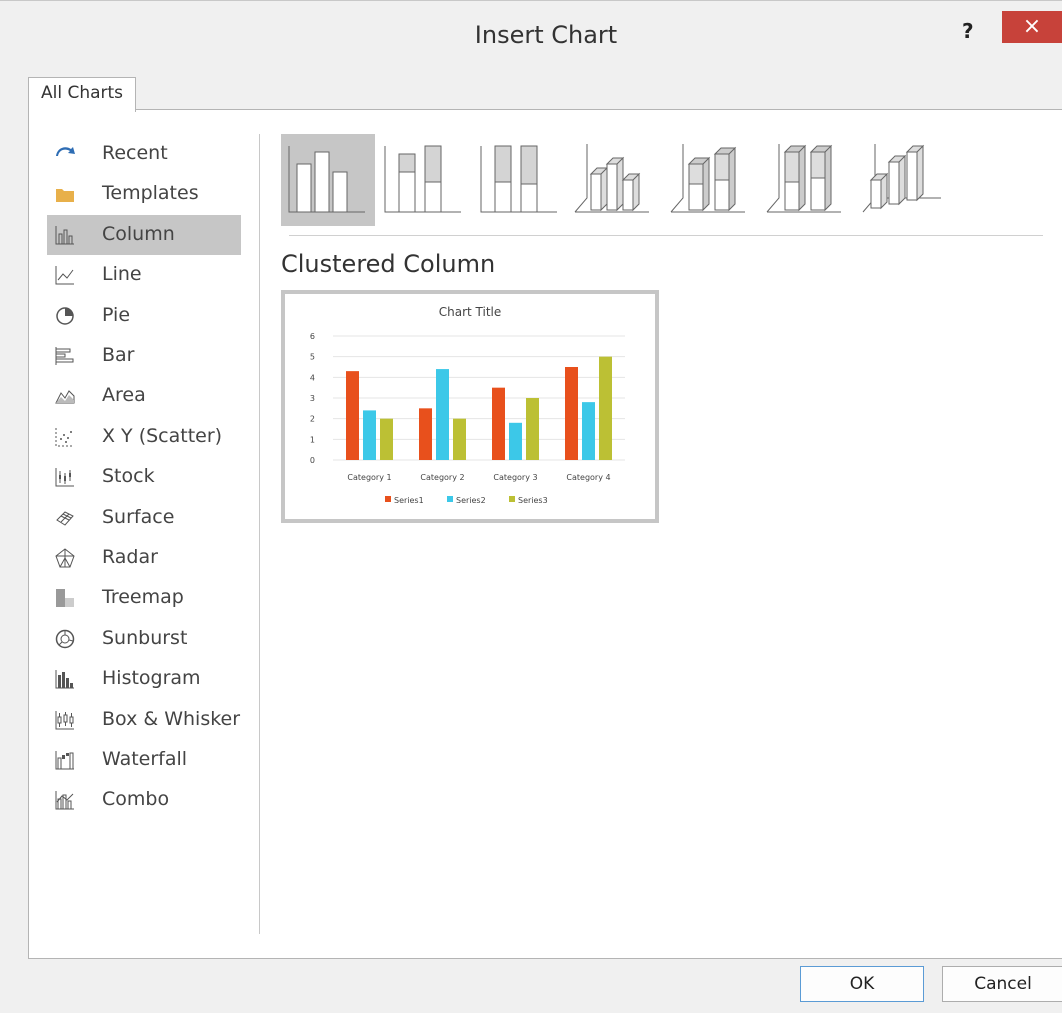 The width and height of the screenshot is (1062, 1013). What do you see at coordinates (312, 336) in the screenshot?
I see `y-tick-label: 6` at bounding box center [312, 336].